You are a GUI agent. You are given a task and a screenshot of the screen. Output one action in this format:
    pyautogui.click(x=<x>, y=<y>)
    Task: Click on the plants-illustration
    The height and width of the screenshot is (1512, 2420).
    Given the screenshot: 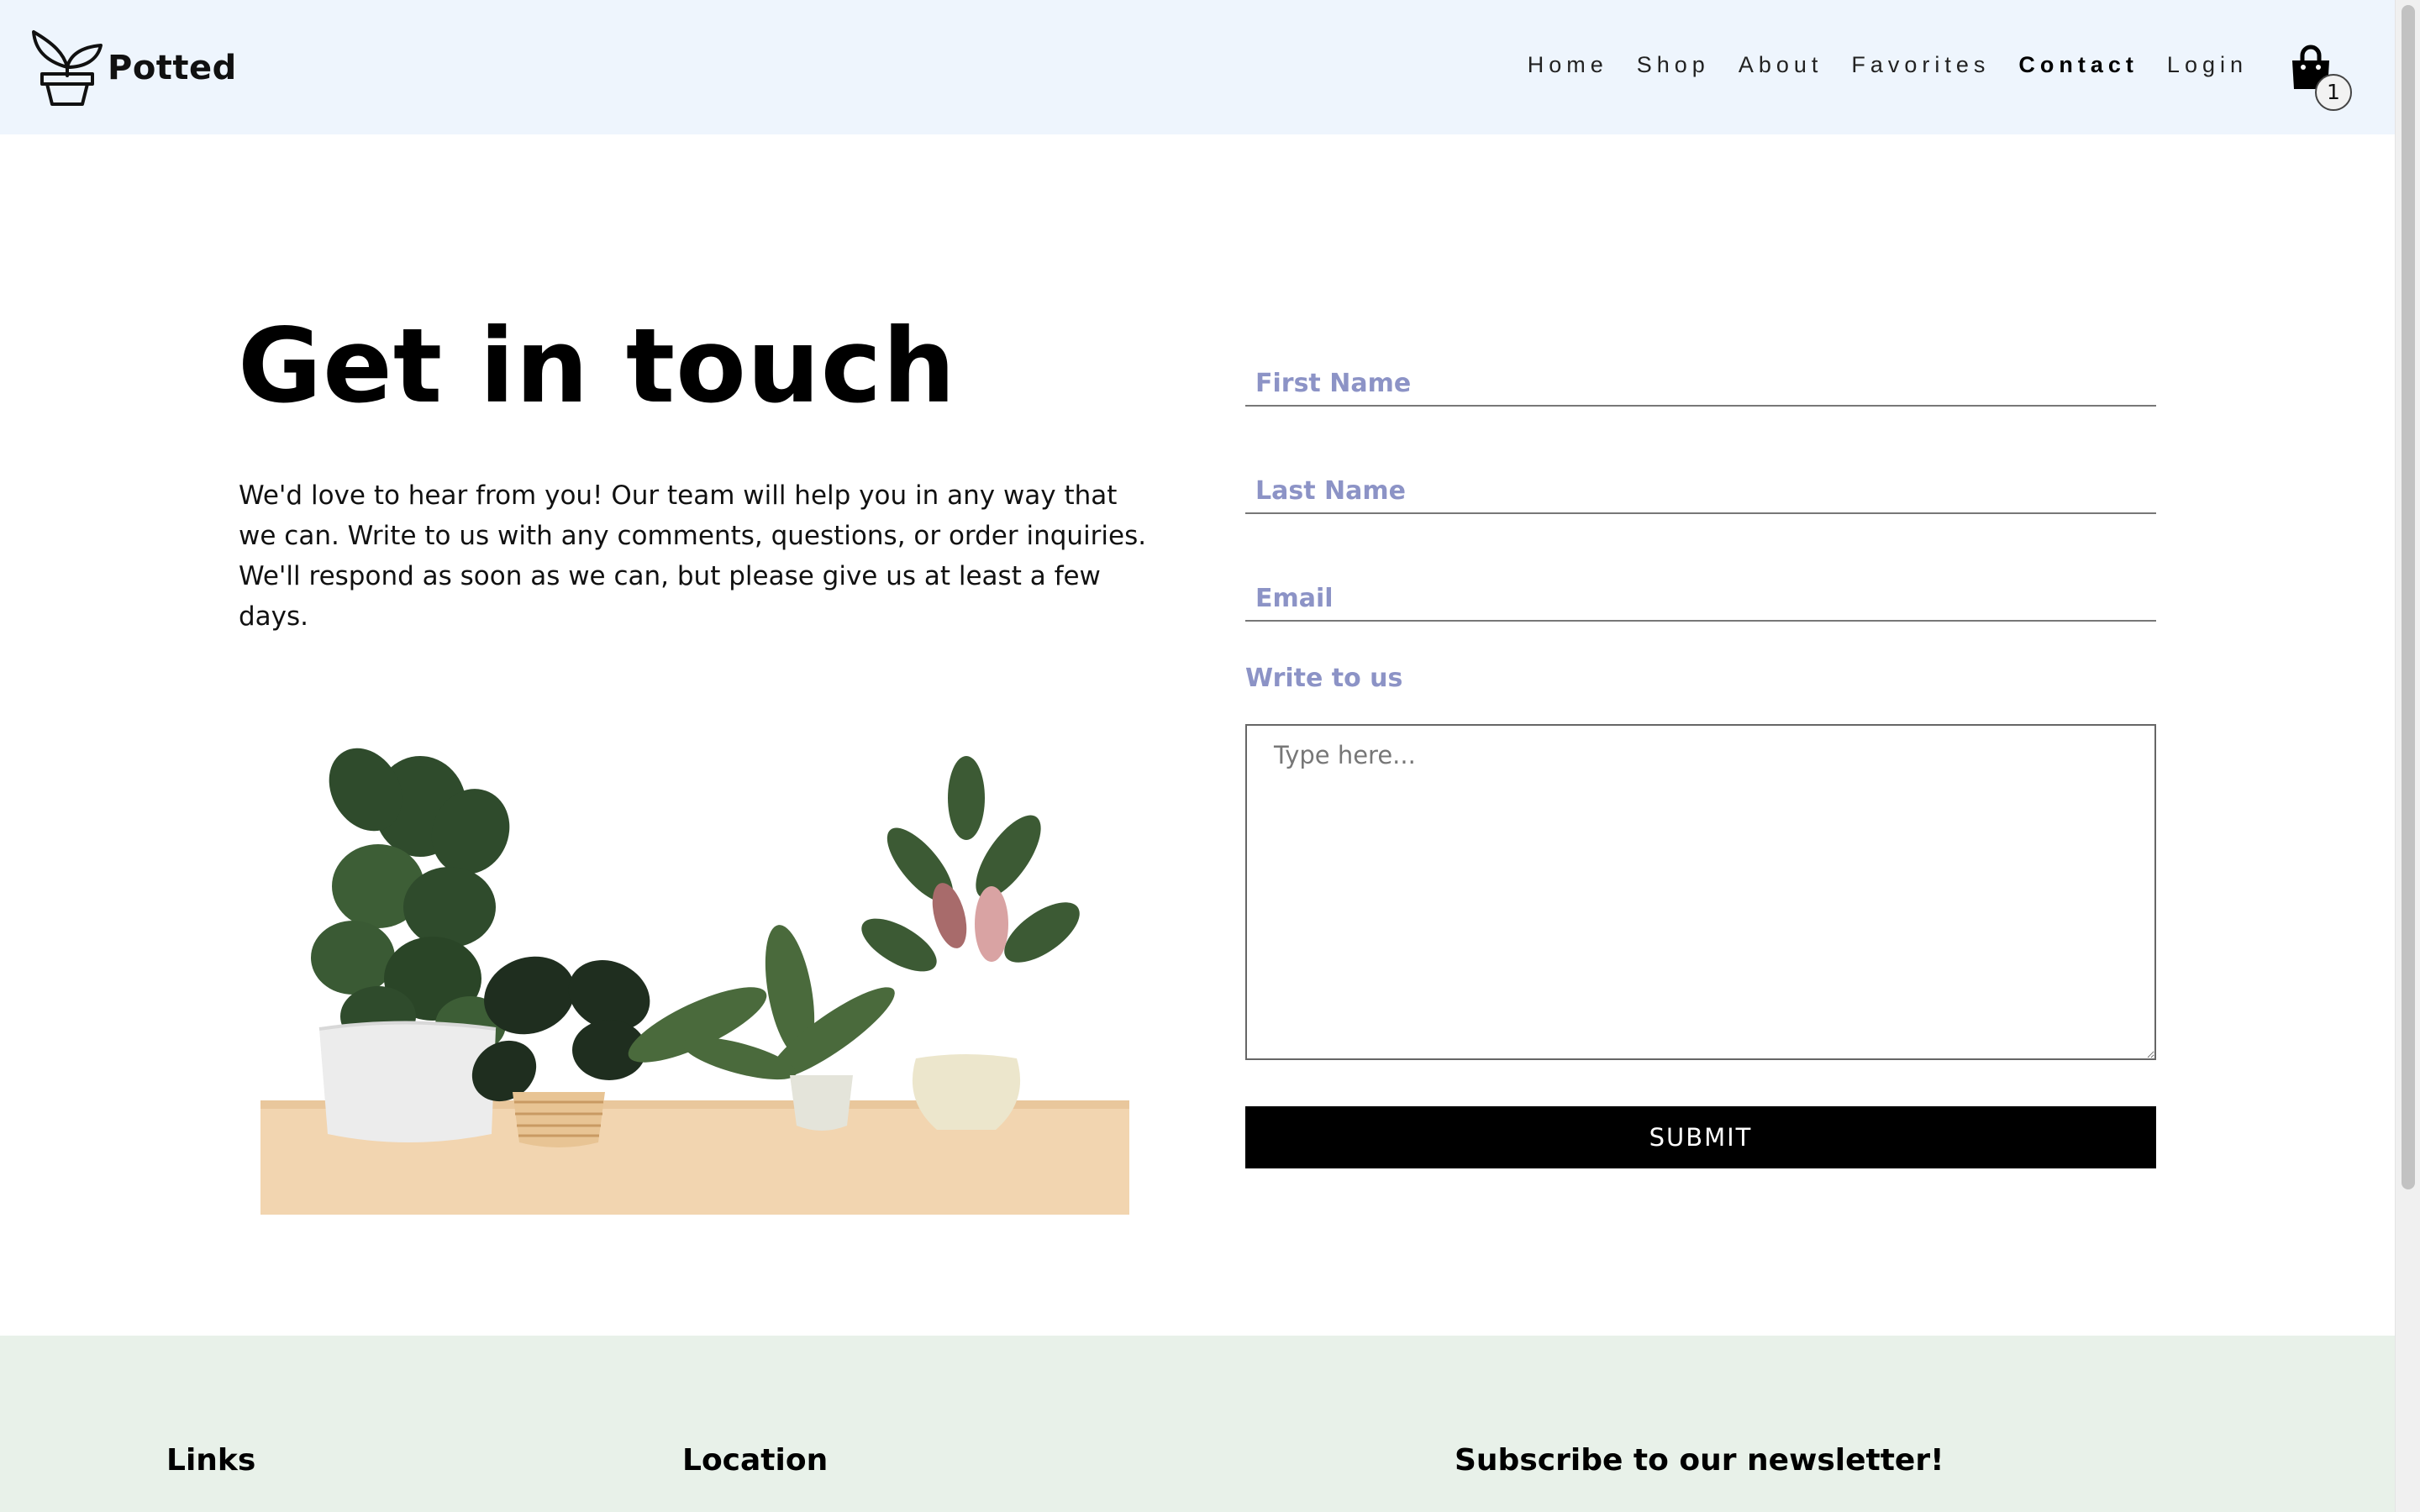 What is the action you would take?
    pyautogui.click(x=694, y=981)
    